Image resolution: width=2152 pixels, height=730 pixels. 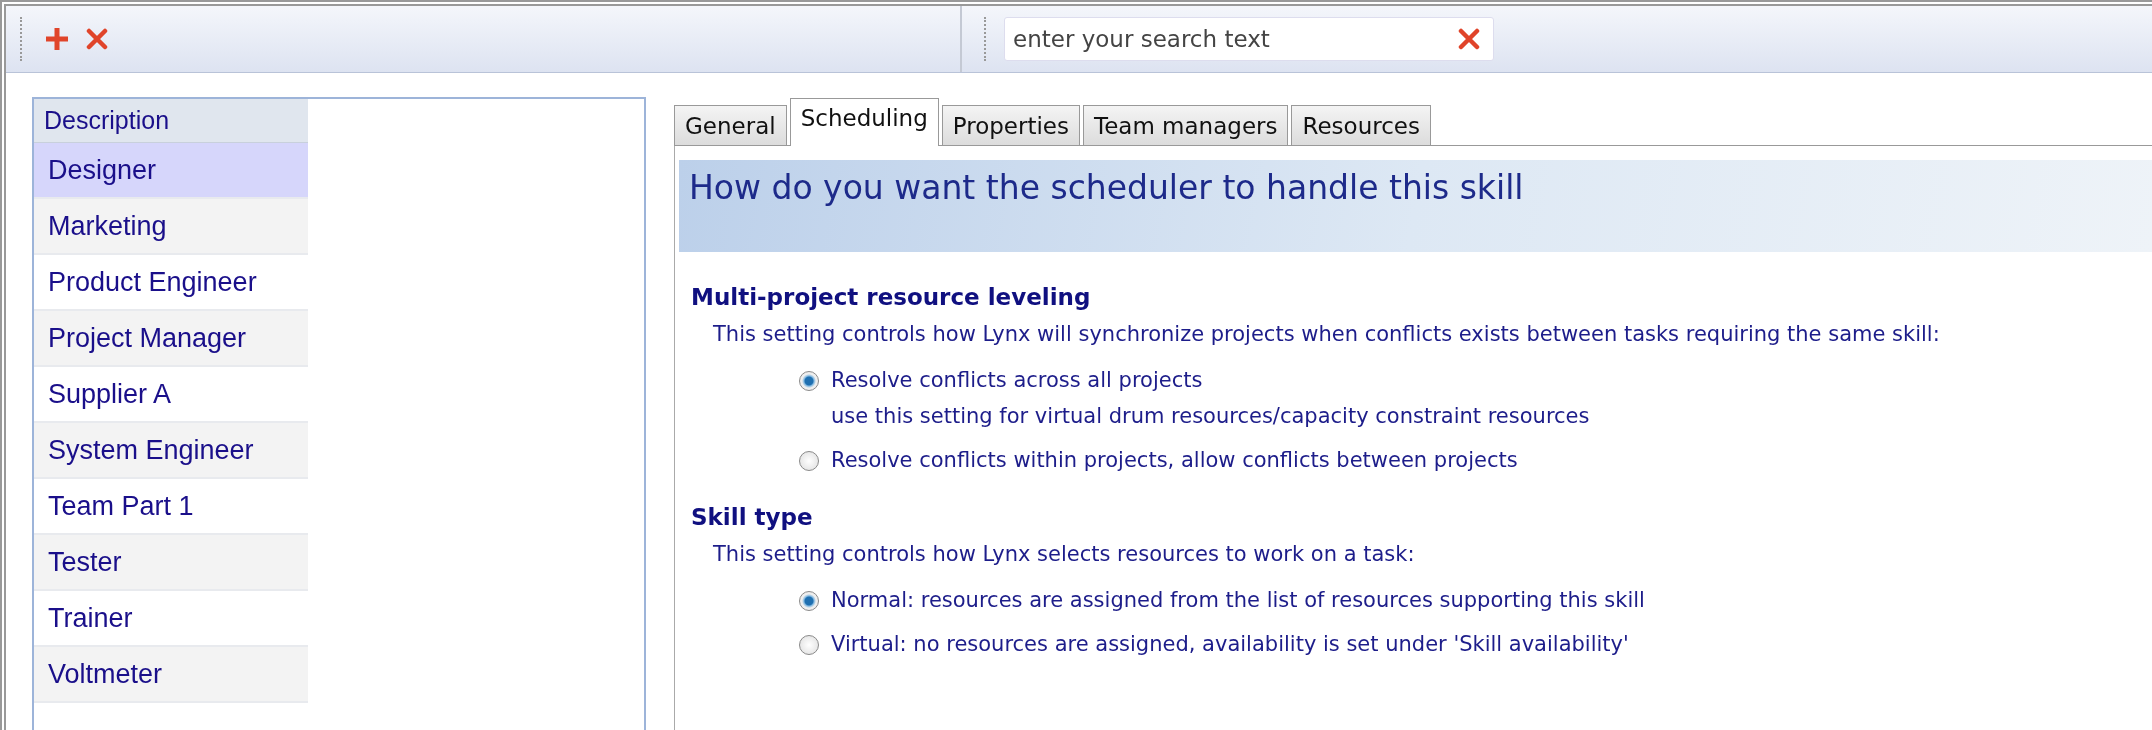 What do you see at coordinates (171, 121) in the screenshot?
I see `column-header: Description` at bounding box center [171, 121].